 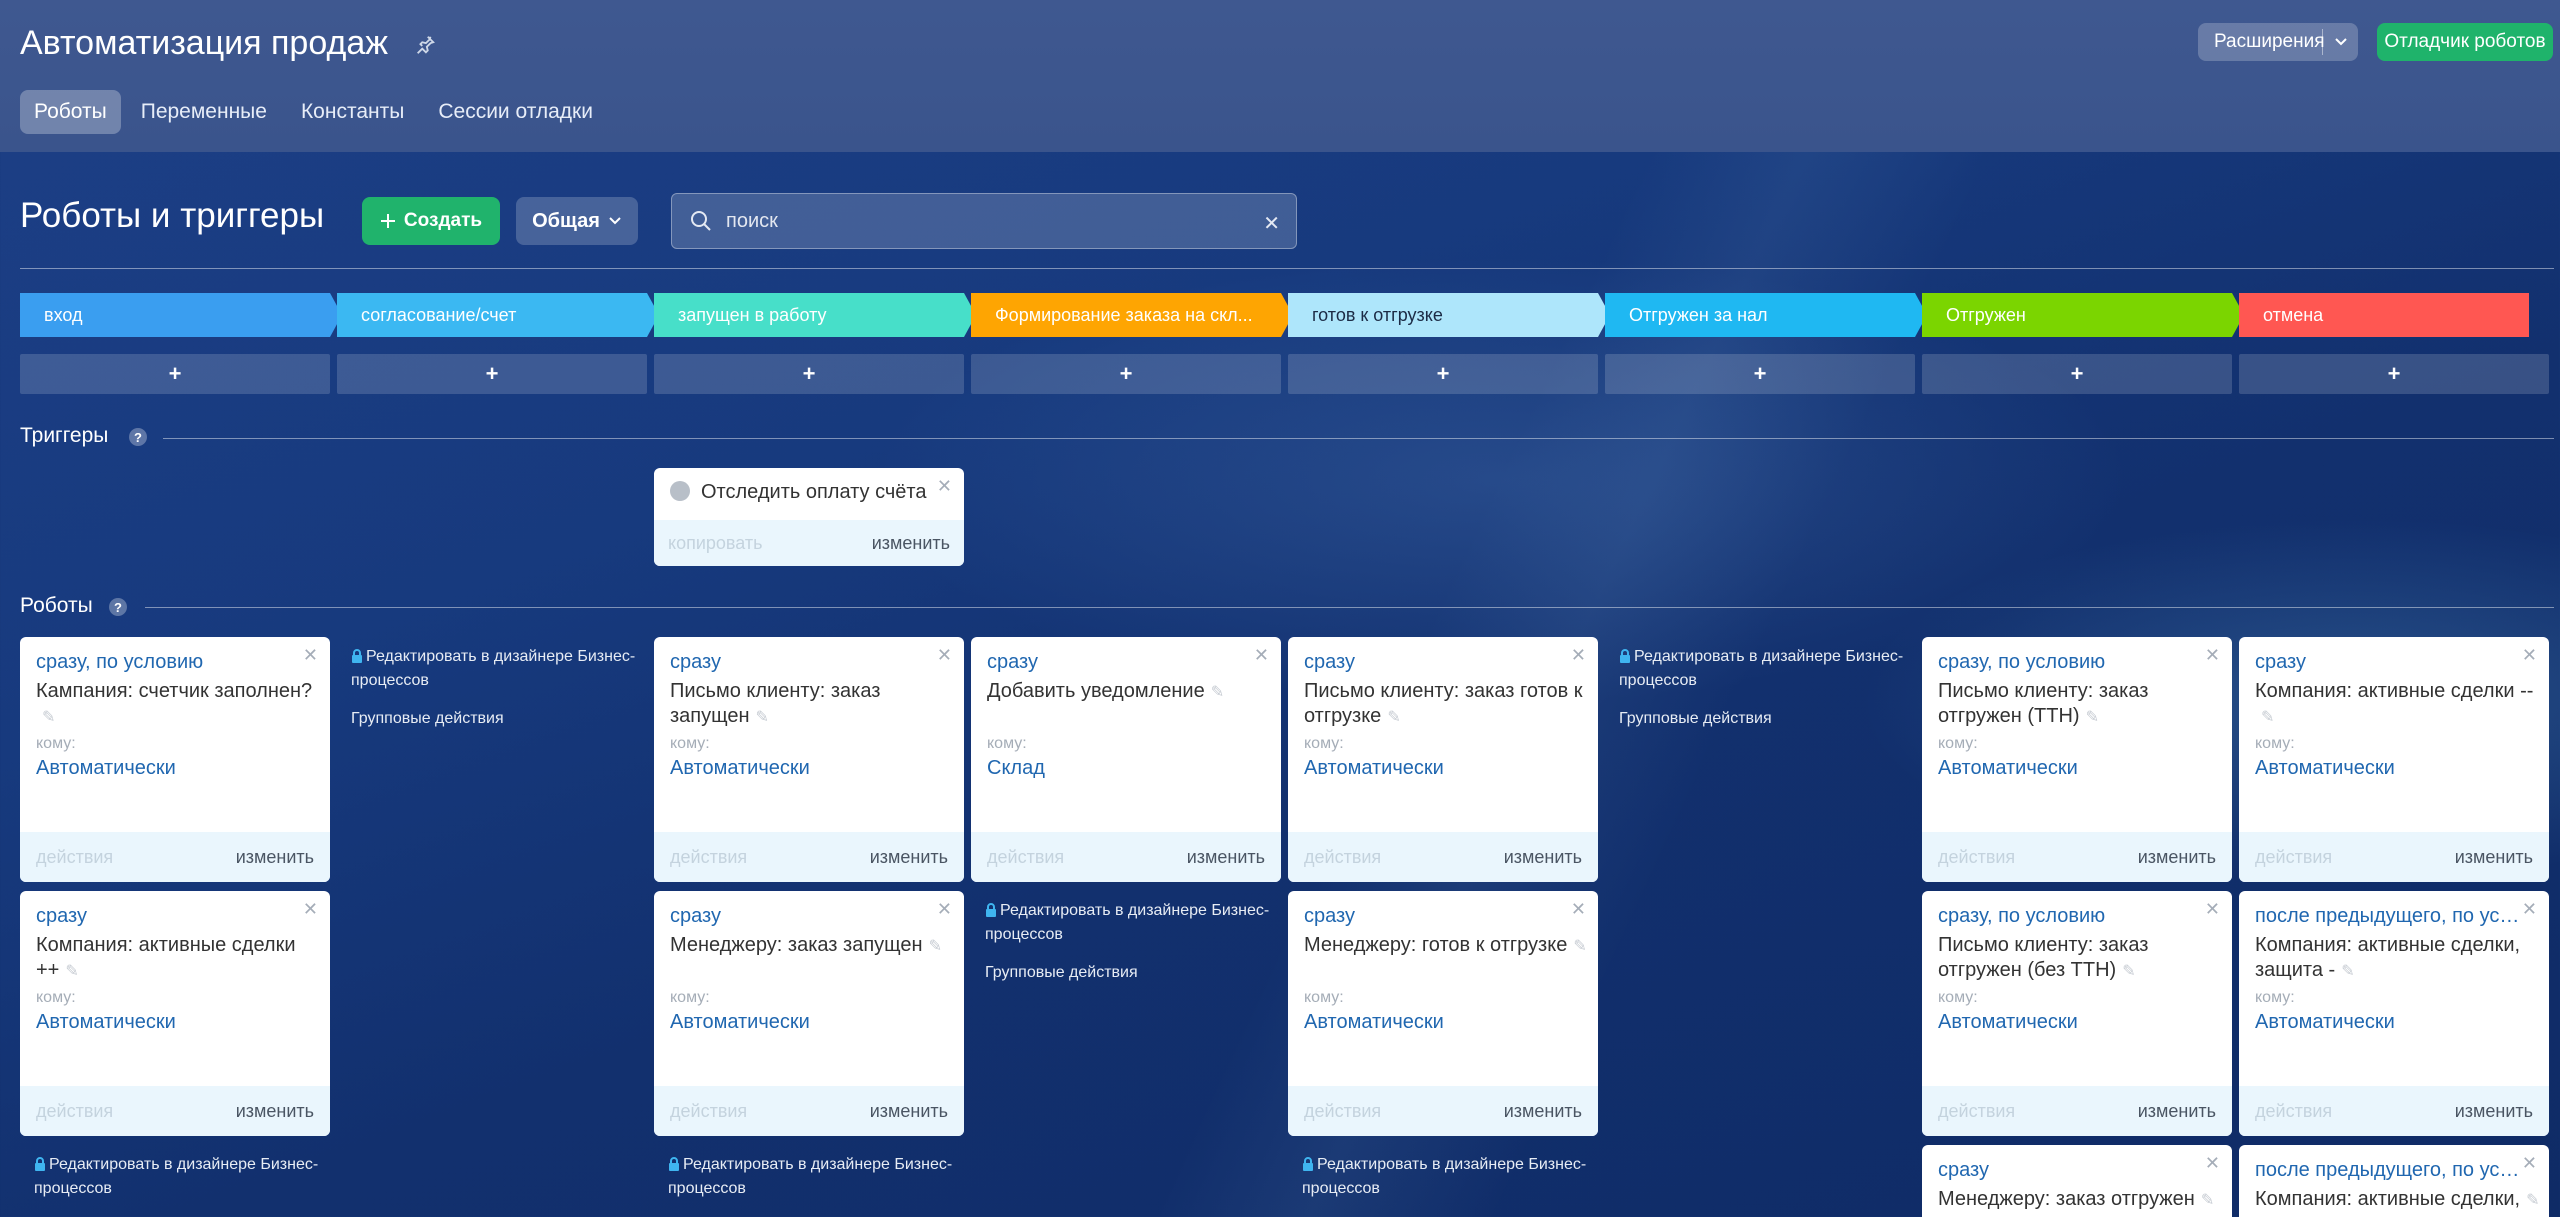 What do you see at coordinates (986, 221) in the screenshot?
I see `search-input` at bounding box center [986, 221].